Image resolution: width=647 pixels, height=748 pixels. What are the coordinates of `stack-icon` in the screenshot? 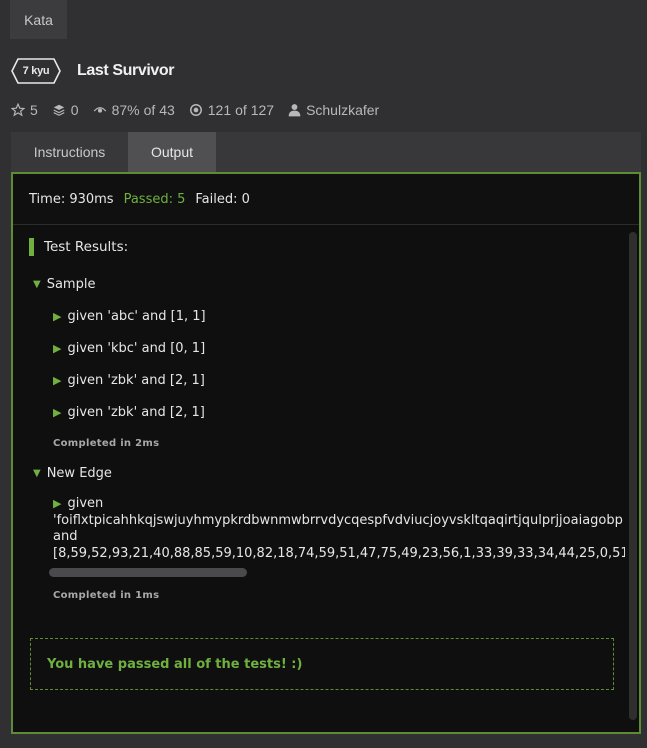 It's located at (59, 110).